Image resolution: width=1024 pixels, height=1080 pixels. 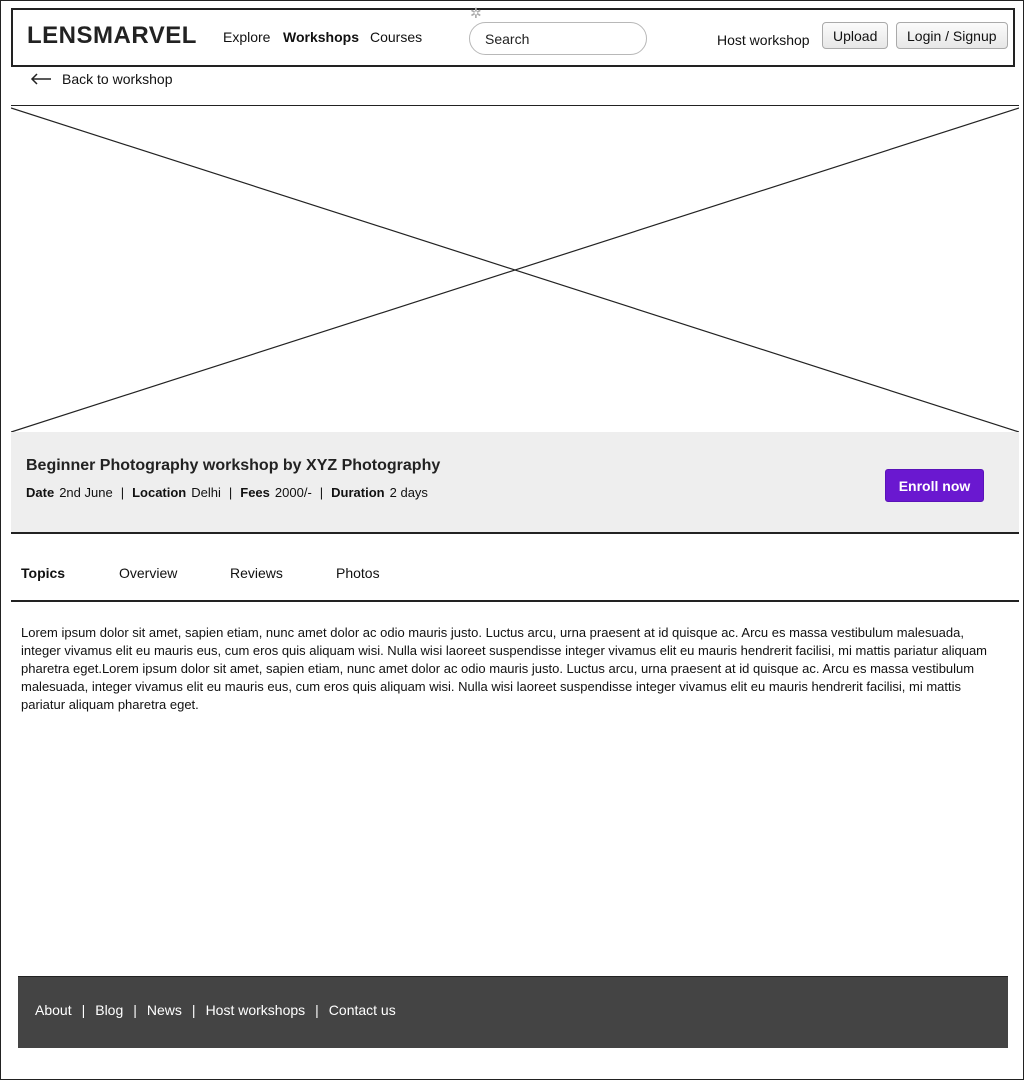 I want to click on date-label: Date, so click(x=40, y=492).